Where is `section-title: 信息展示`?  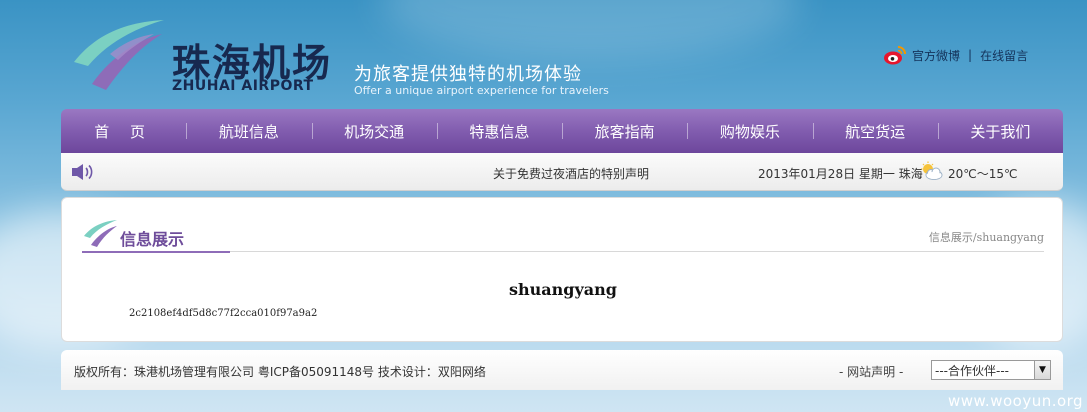 section-title: 信息展示 is located at coordinates (152, 239).